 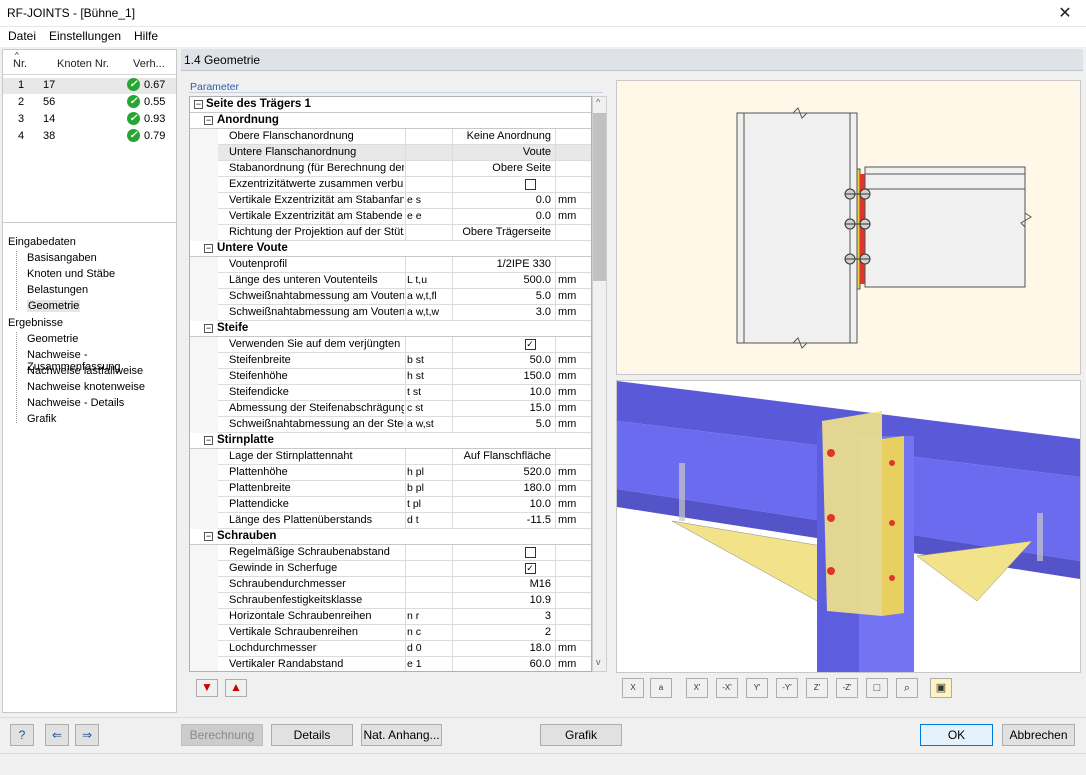 What do you see at coordinates (89, 222) in the screenshot?
I see `panel-splitter` at bounding box center [89, 222].